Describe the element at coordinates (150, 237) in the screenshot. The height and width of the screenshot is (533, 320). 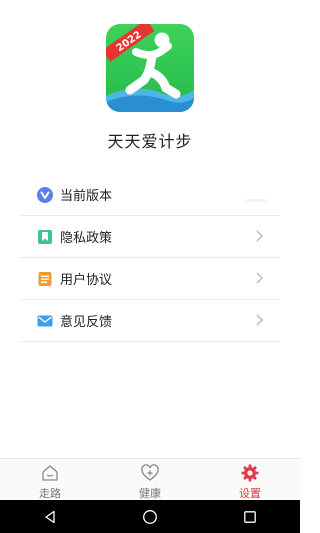
I see `menu-item-privacy-policy: 隐私政策` at that location.